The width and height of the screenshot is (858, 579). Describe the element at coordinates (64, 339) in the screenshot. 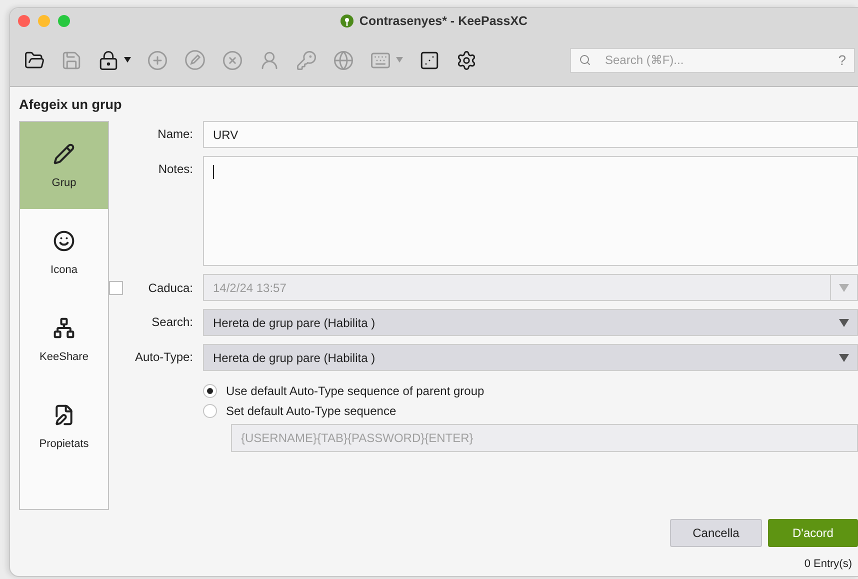

I see `sidebar-item: KeeShare` at that location.